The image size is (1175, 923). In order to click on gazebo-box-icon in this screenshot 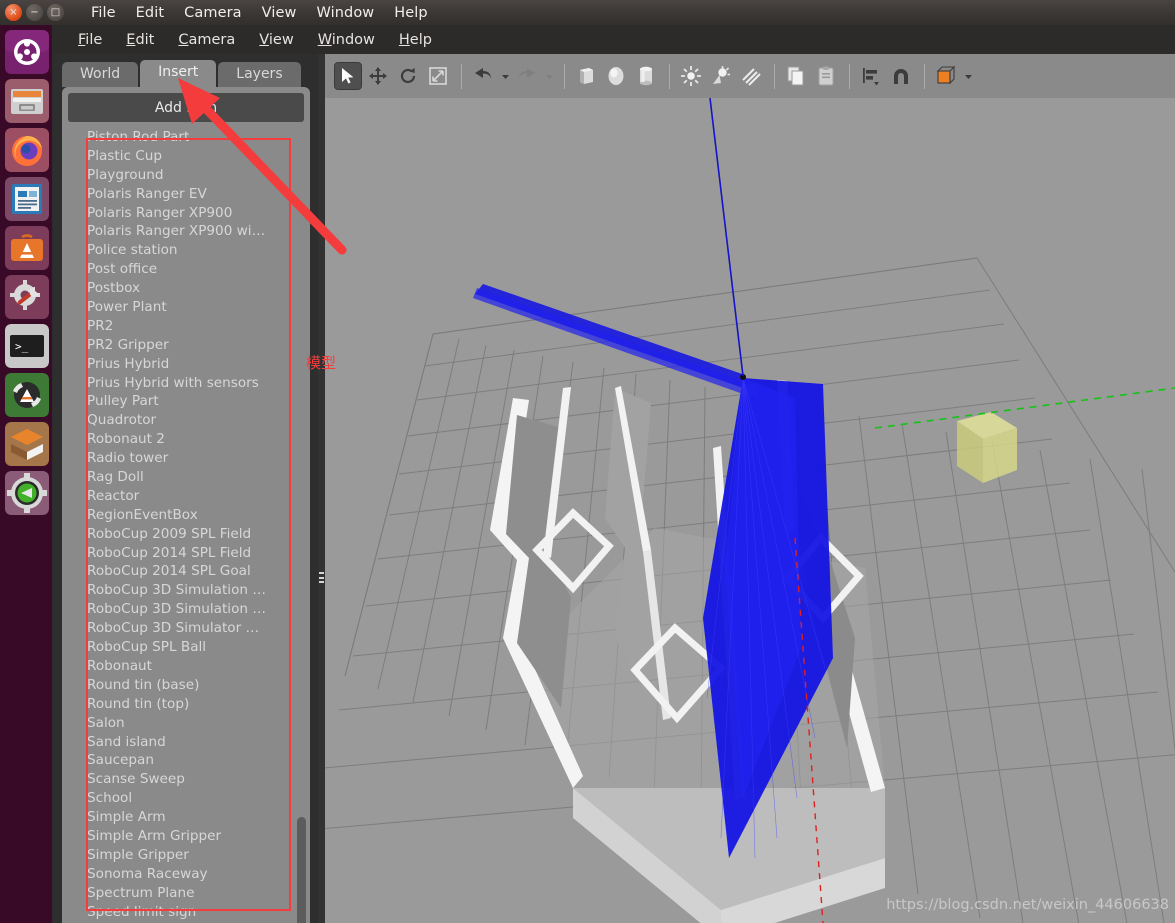, I will do `click(27, 444)`.